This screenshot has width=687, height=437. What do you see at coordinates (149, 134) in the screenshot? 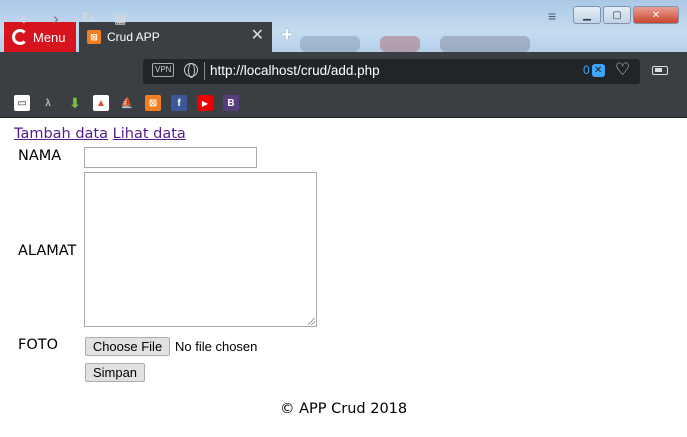
I see `view-data-link: Lihat data` at bounding box center [149, 134].